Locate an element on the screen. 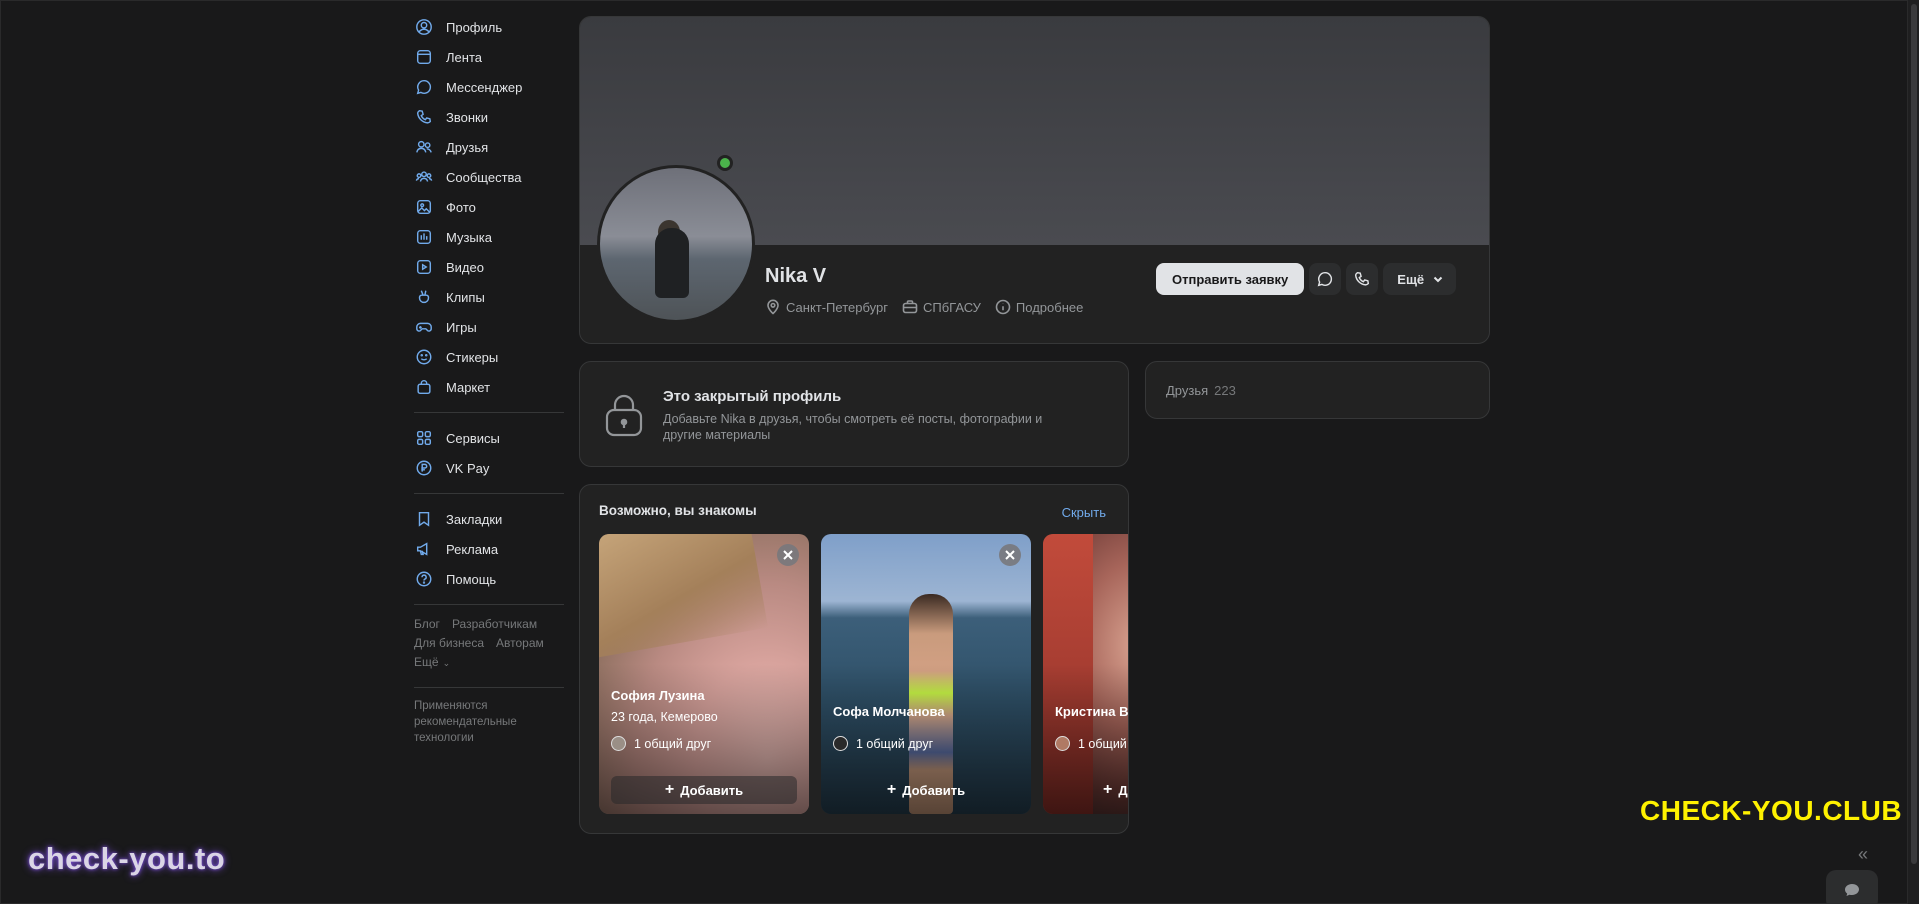 This screenshot has height=904, width=1919. sidebar-item-vkpay: VK Pay is located at coordinates (490, 468).